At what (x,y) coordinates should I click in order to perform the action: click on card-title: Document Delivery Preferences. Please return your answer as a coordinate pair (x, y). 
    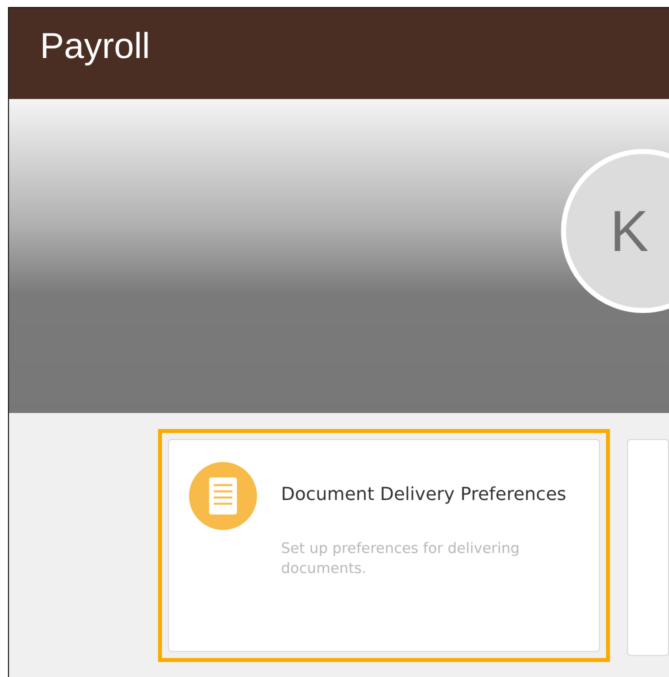
    Looking at the image, I should click on (423, 494).